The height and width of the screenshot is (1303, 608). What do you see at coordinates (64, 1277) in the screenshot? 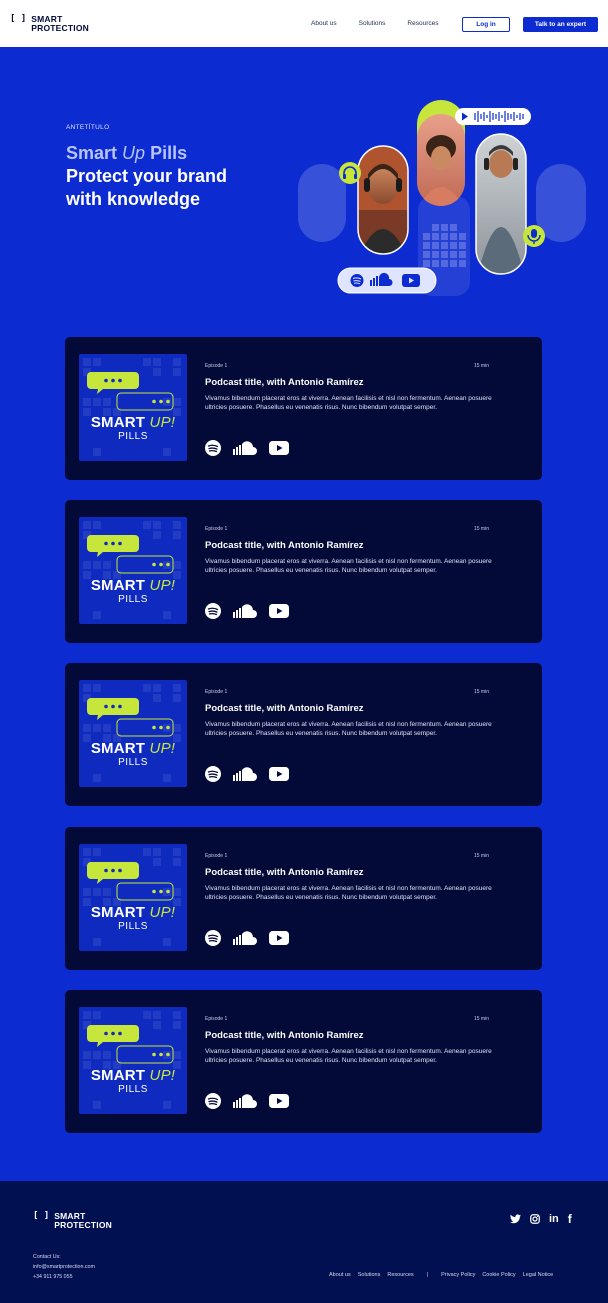
I see `contact-phone: +34 911 975 055` at bounding box center [64, 1277].